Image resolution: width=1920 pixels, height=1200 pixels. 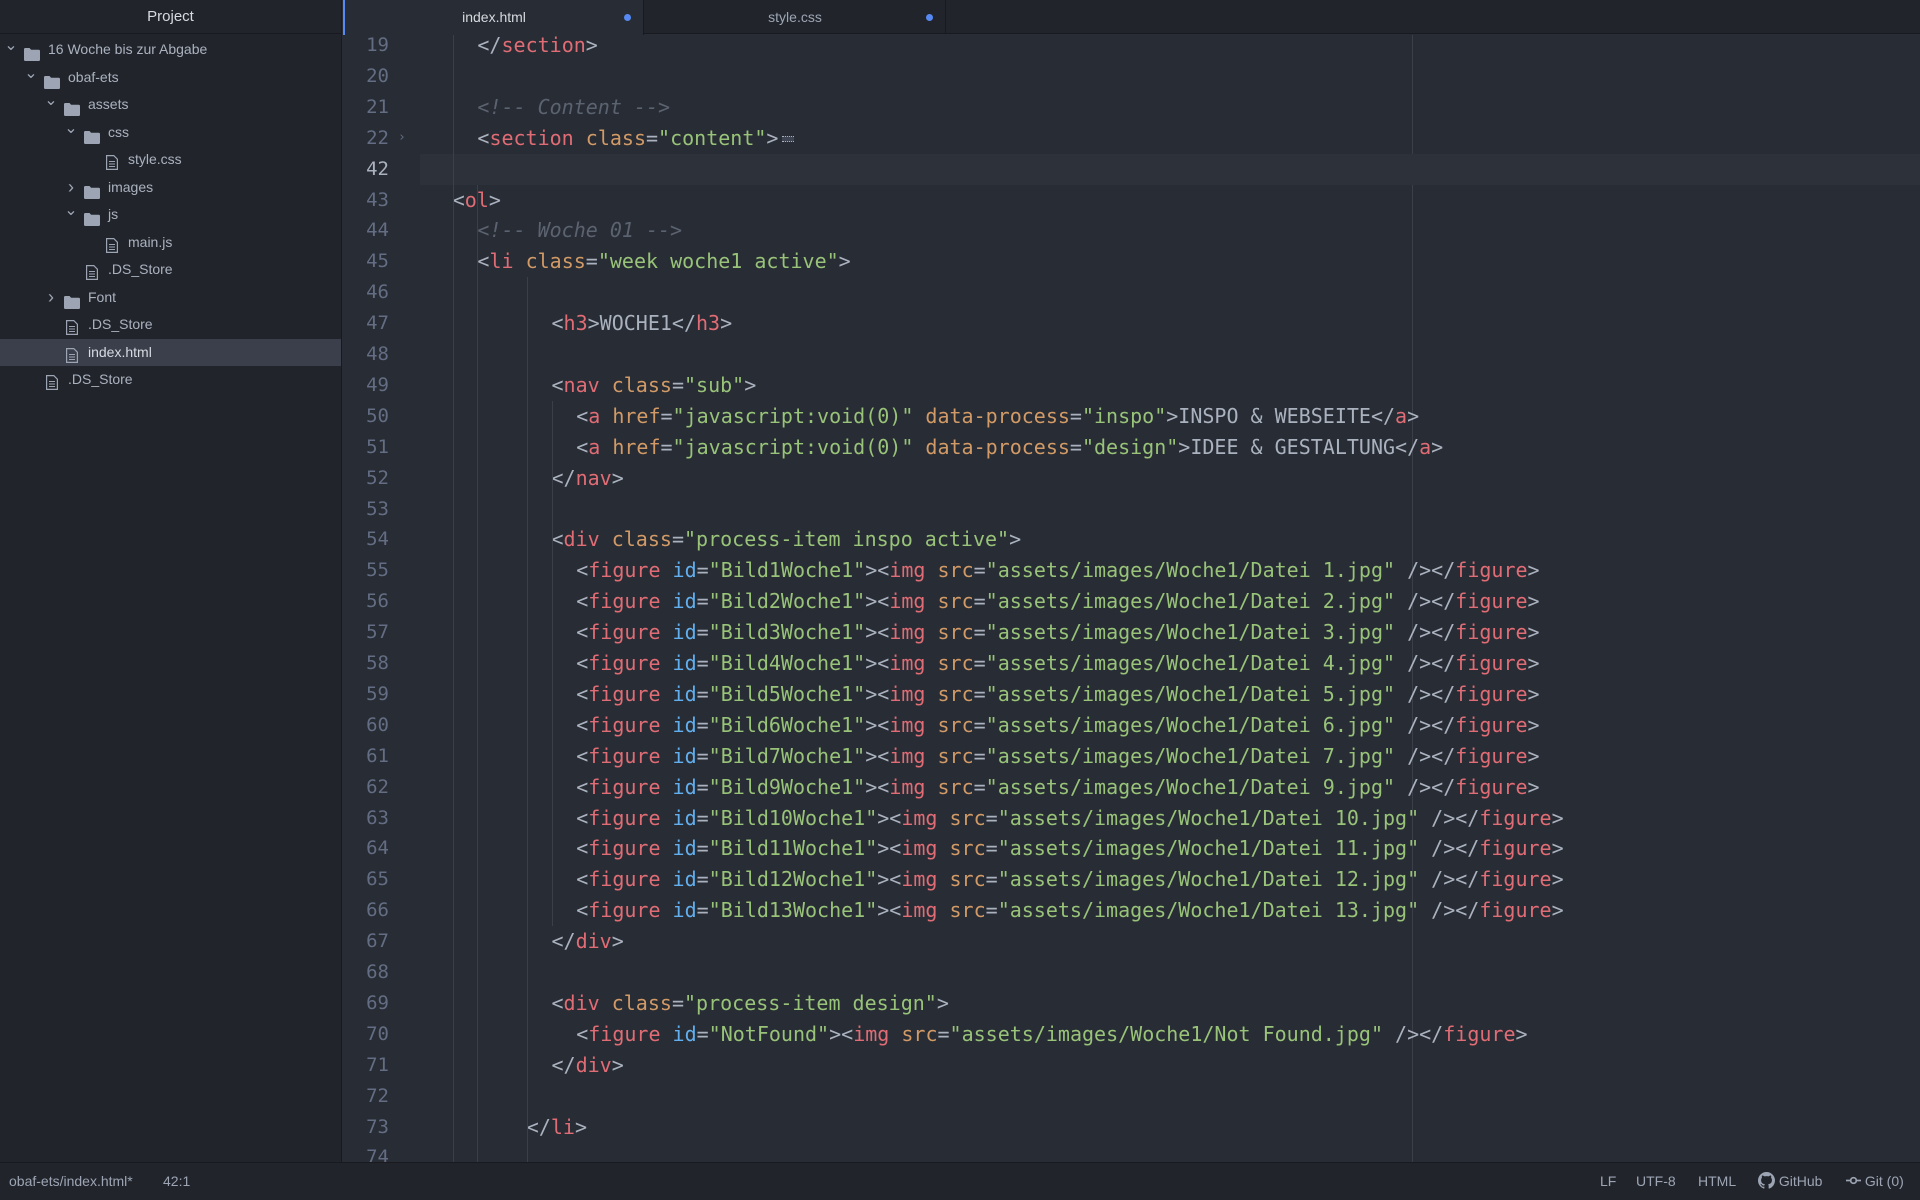 I want to click on code-line: <li class="week woche1 active">, so click(x=635, y=261).